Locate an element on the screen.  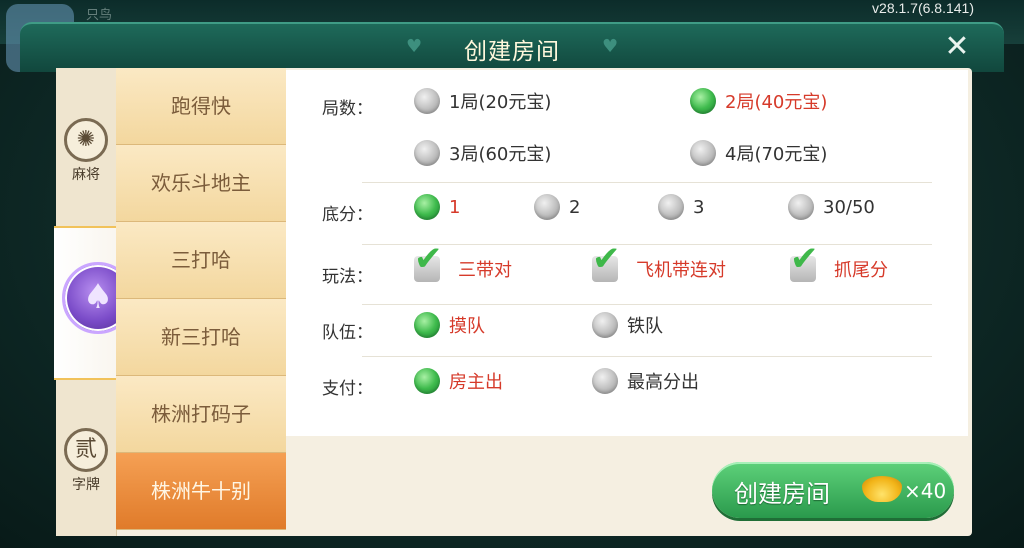
payment-option-2: 最高分出 is located at coordinates (645, 381).